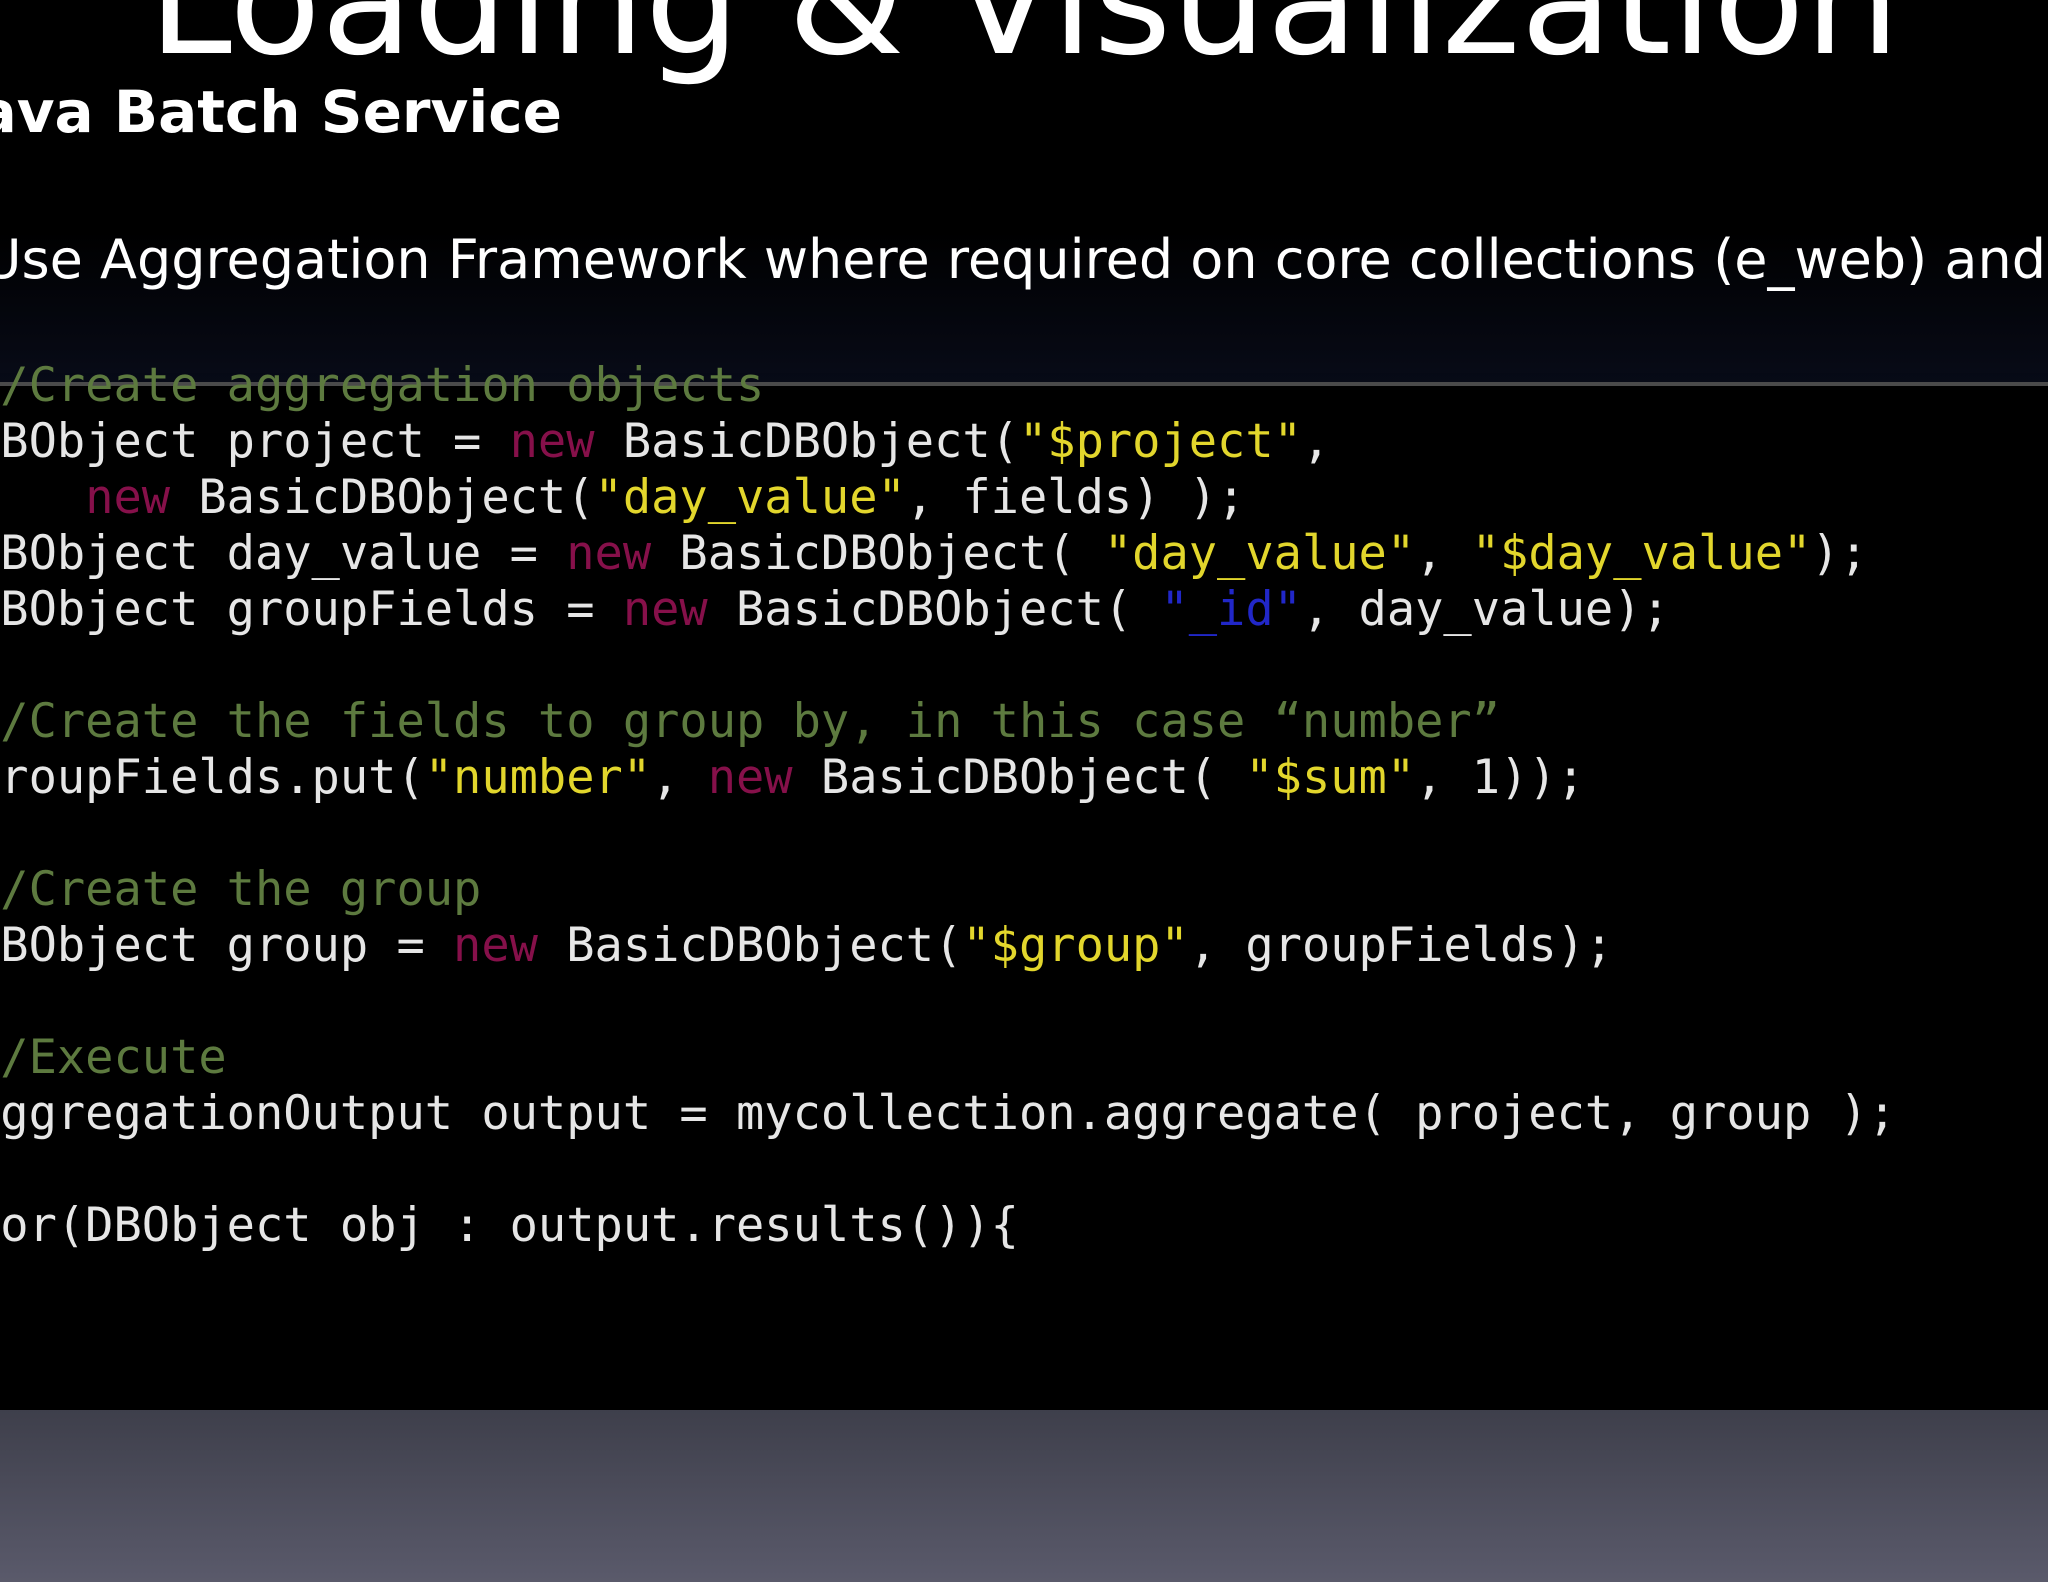 This screenshot has width=2048, height=1582. What do you see at coordinates (948, 890) in the screenshot?
I see `code-line: //Create the group` at bounding box center [948, 890].